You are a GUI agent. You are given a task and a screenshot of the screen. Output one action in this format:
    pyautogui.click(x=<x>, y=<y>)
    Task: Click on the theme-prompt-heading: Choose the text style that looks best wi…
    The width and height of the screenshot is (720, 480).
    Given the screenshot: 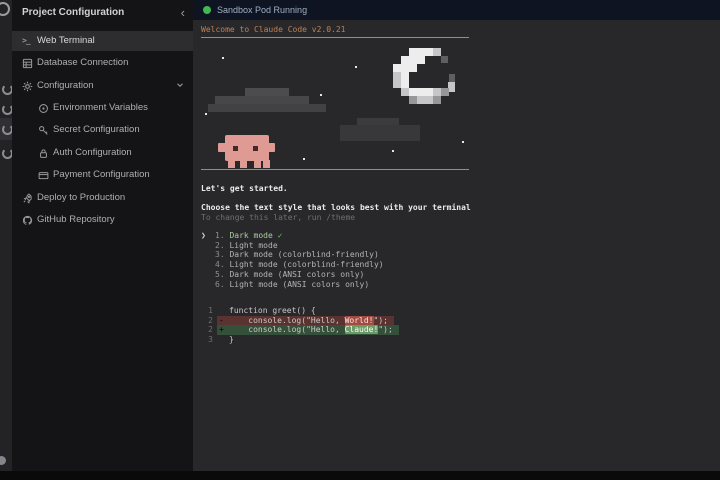 What is the action you would take?
    pyautogui.click(x=336, y=207)
    